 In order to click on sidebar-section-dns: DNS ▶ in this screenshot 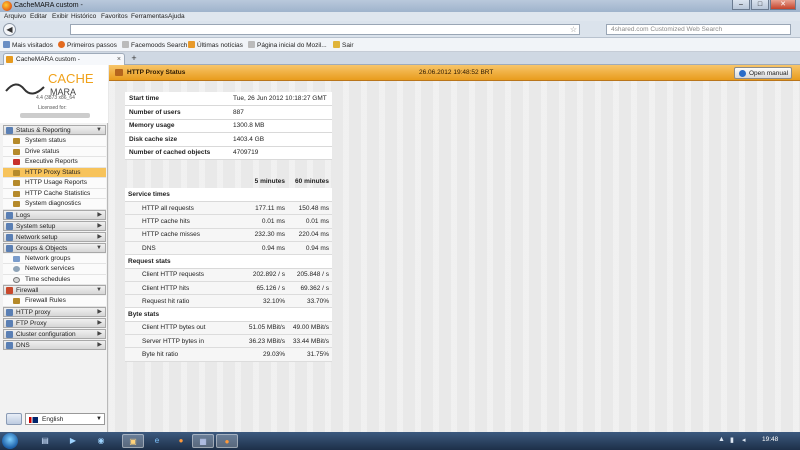, I will do `click(54, 344)`.